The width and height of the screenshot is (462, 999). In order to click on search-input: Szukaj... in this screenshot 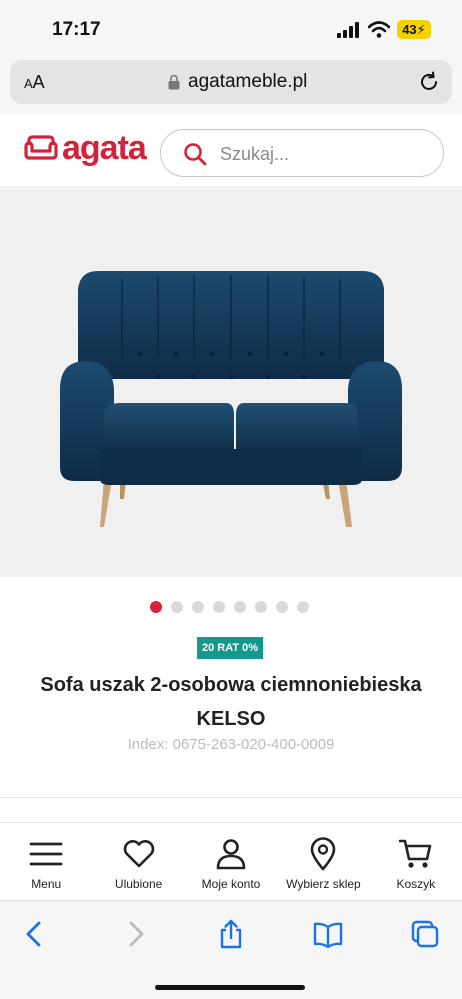, I will do `click(254, 154)`.